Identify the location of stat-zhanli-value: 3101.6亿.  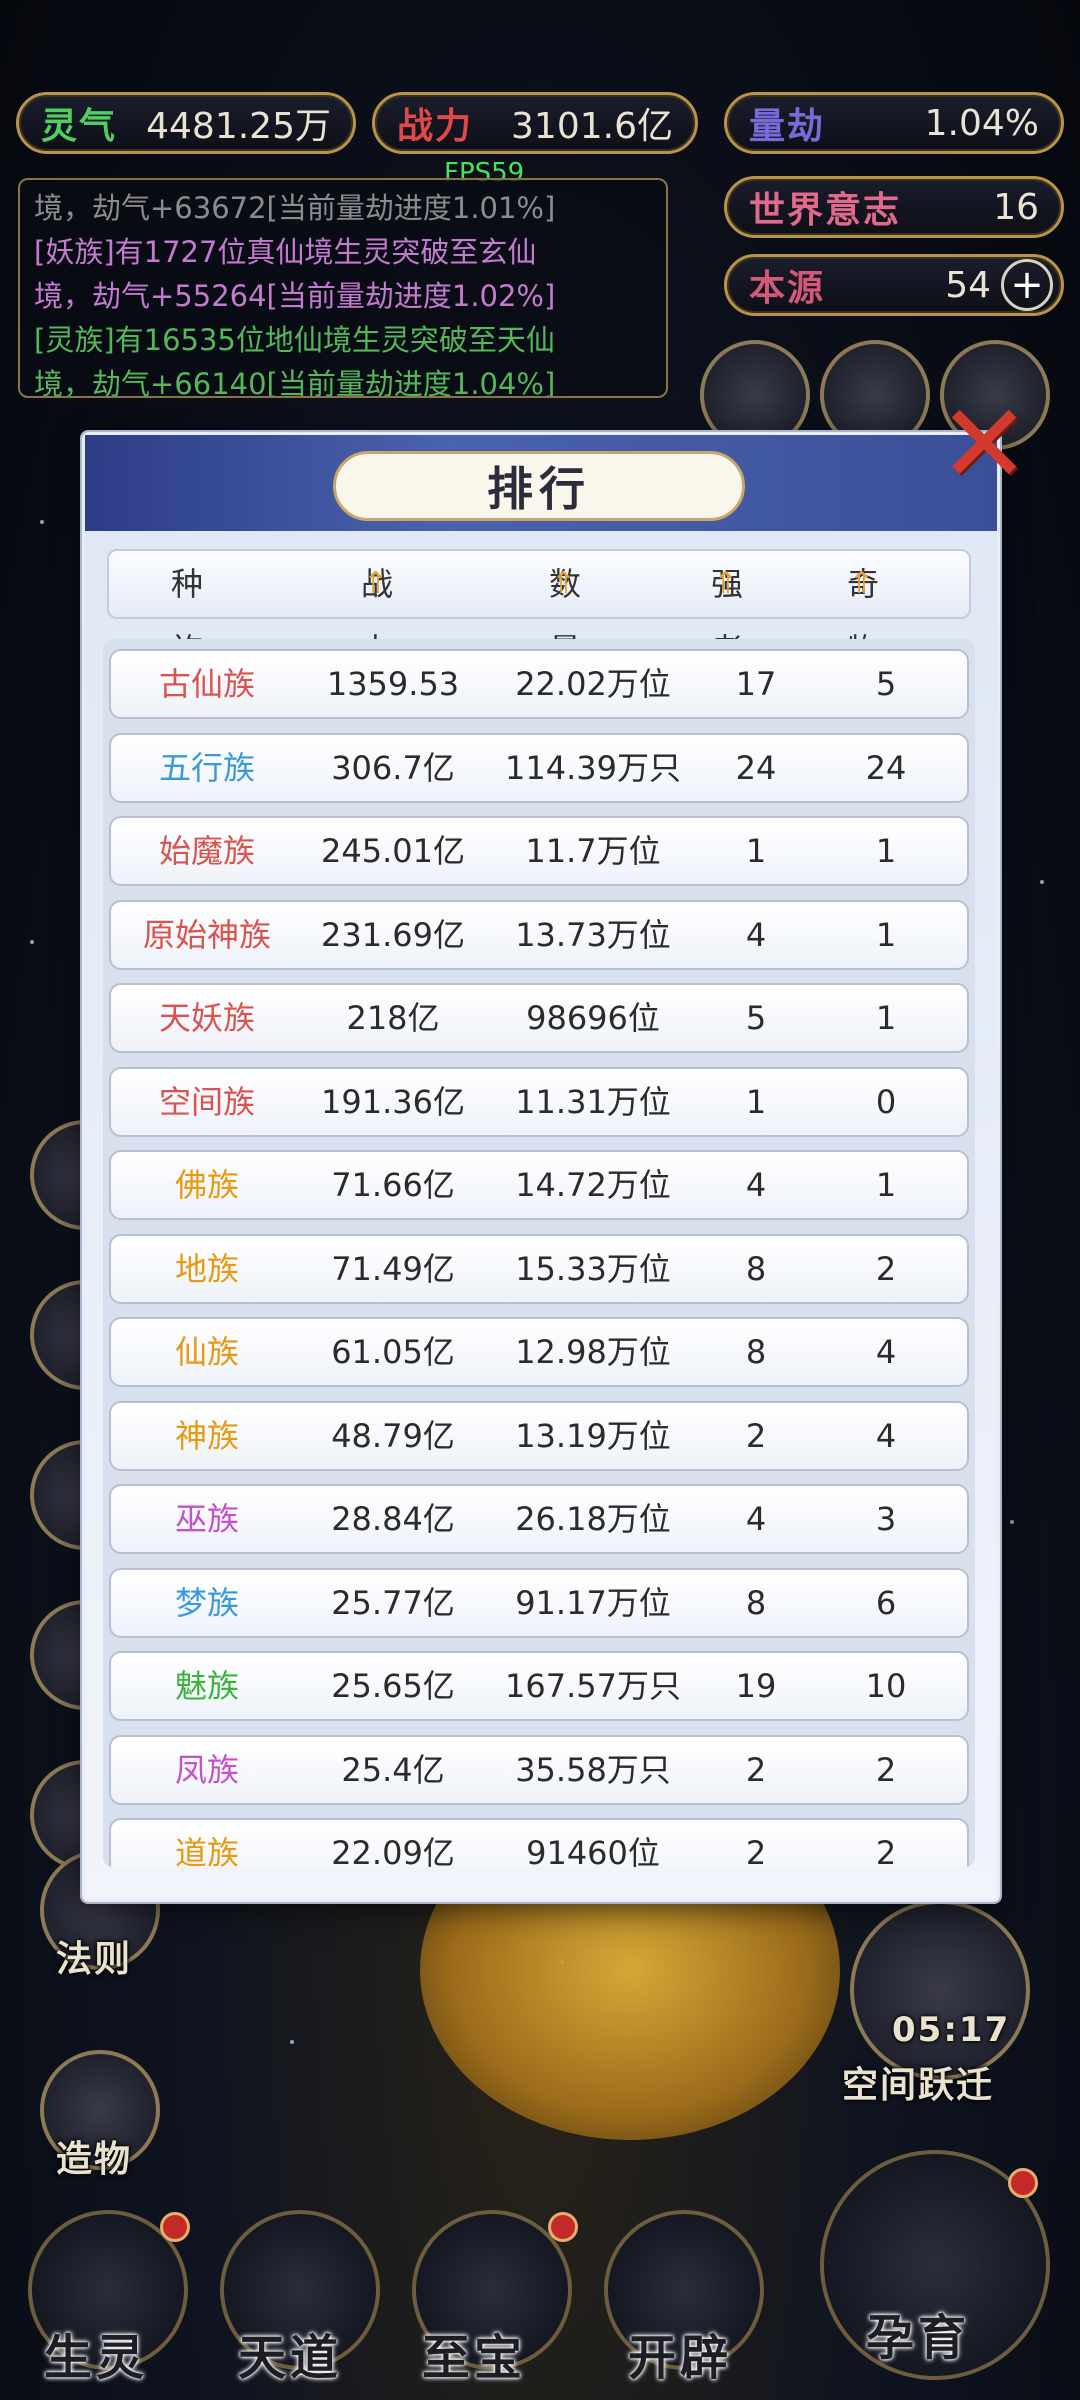
(592, 126).